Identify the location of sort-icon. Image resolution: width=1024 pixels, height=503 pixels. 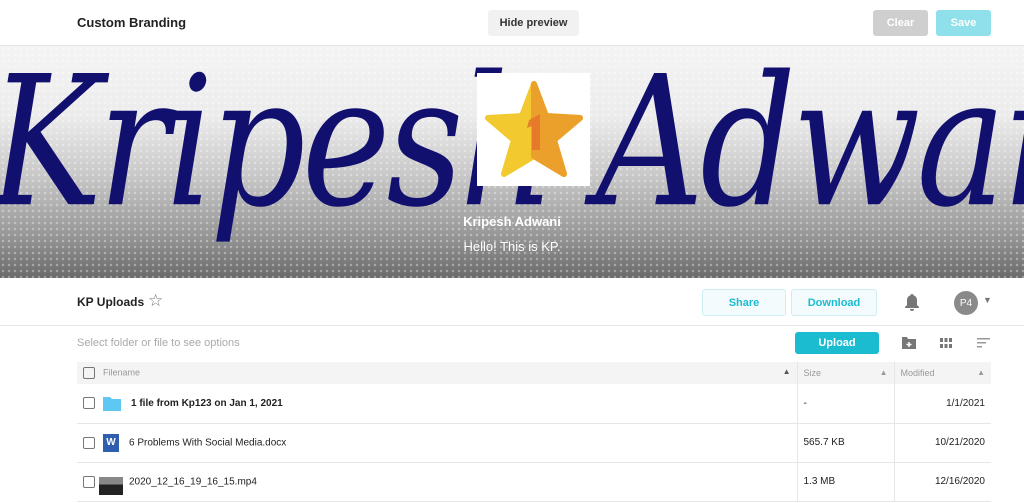
(983, 343).